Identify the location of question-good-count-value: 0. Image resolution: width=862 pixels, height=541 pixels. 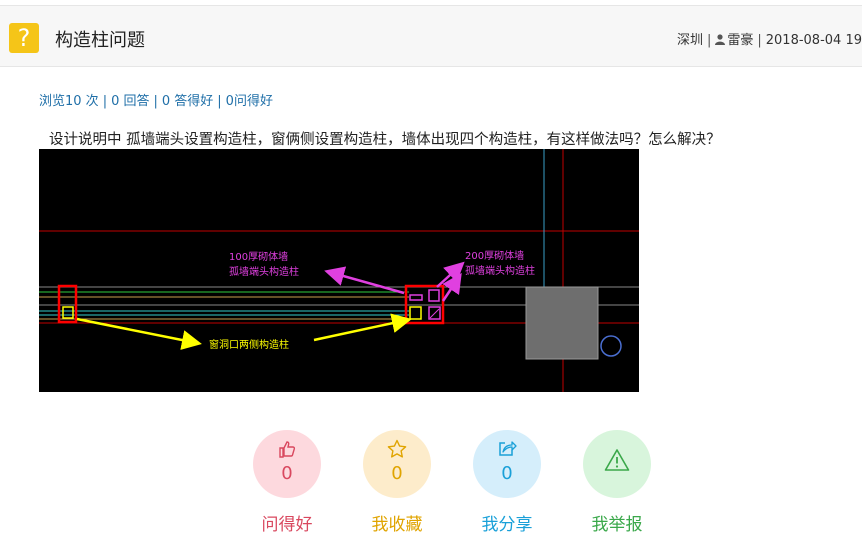
(287, 473).